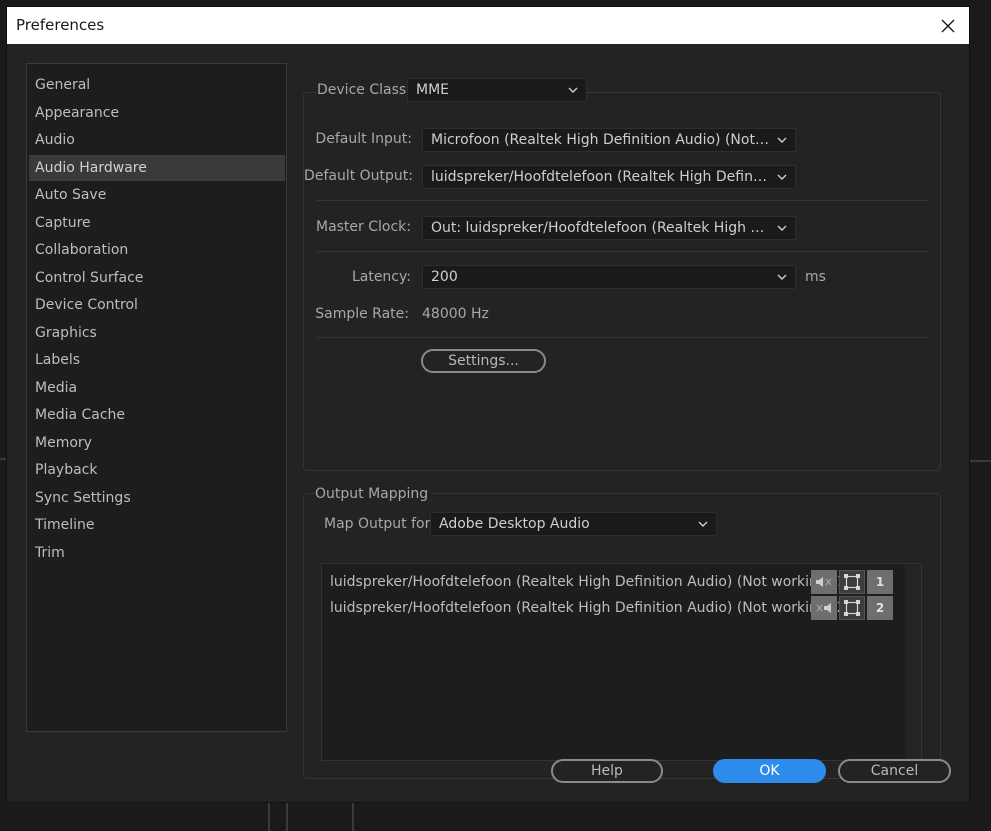 This screenshot has width=991, height=831. I want to click on cancel-button: Cancel, so click(894, 771).